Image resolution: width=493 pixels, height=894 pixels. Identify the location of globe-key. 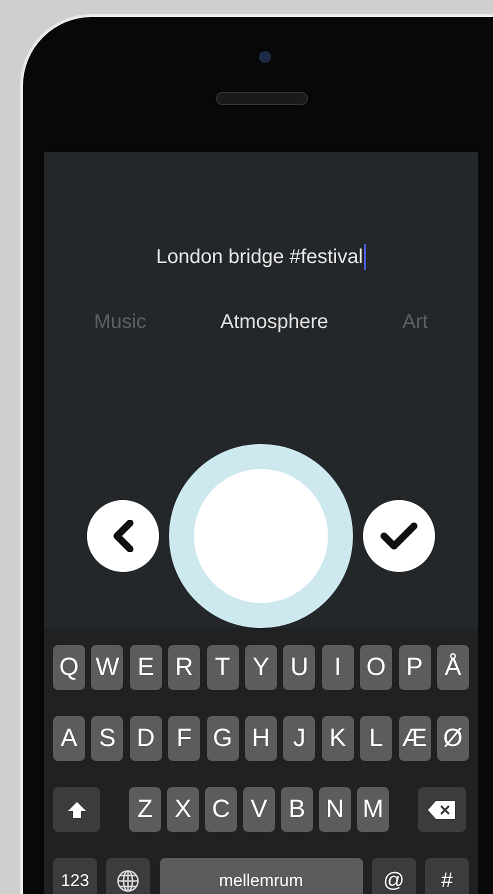
(128, 876).